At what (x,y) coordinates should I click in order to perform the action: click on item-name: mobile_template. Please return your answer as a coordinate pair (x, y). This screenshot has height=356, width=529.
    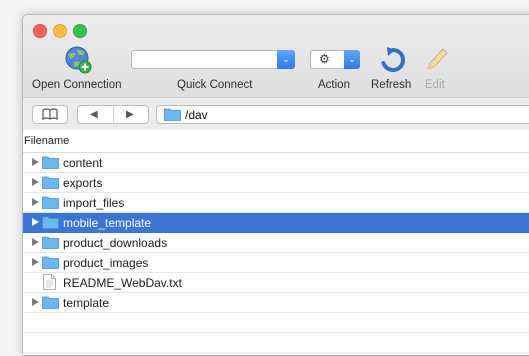
    Looking at the image, I should click on (107, 223).